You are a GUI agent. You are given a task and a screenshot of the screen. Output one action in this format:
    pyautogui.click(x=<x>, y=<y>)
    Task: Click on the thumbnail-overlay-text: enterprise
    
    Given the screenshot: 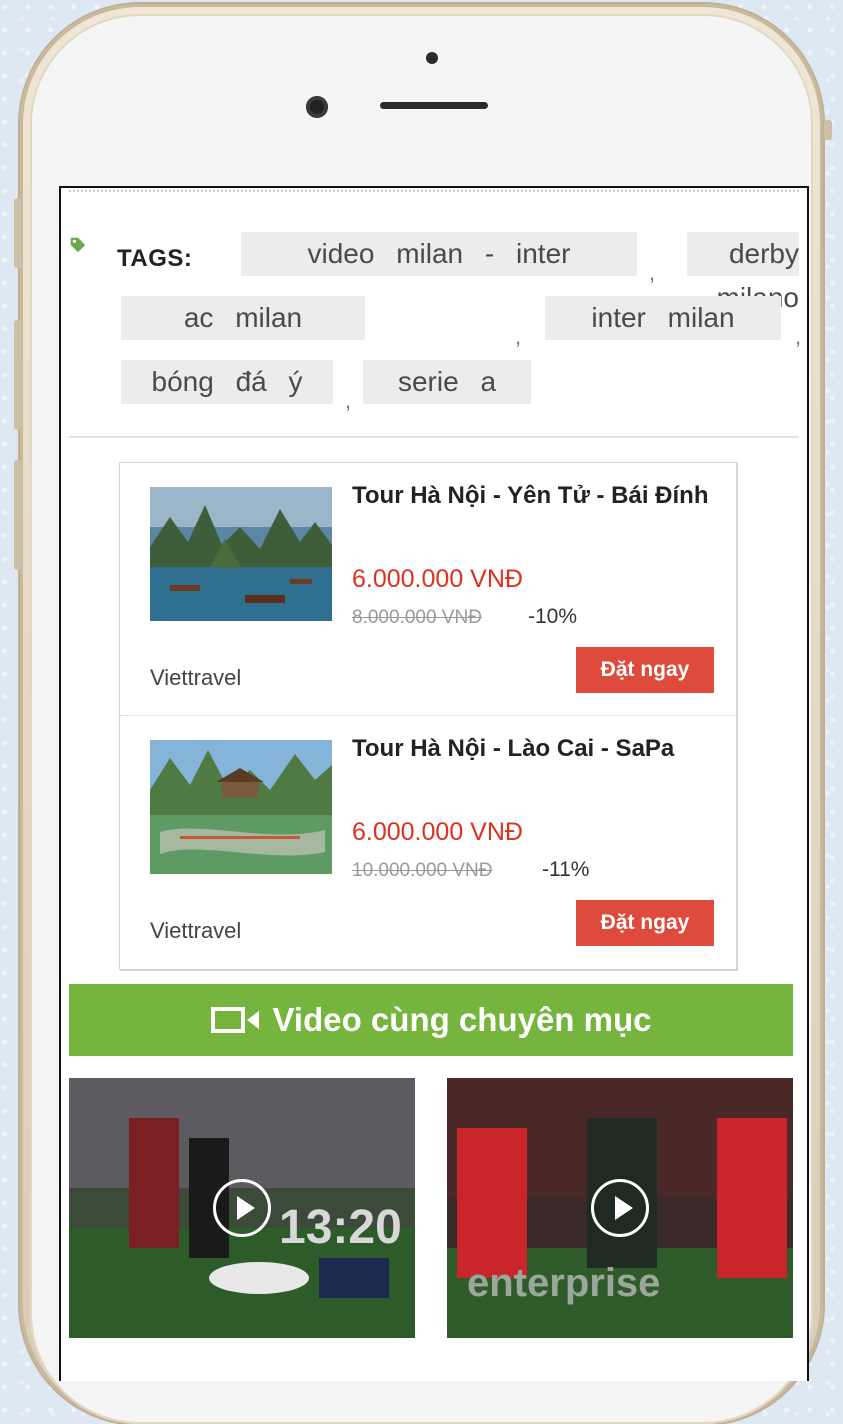 What is the action you would take?
    pyautogui.click(x=563, y=1283)
    